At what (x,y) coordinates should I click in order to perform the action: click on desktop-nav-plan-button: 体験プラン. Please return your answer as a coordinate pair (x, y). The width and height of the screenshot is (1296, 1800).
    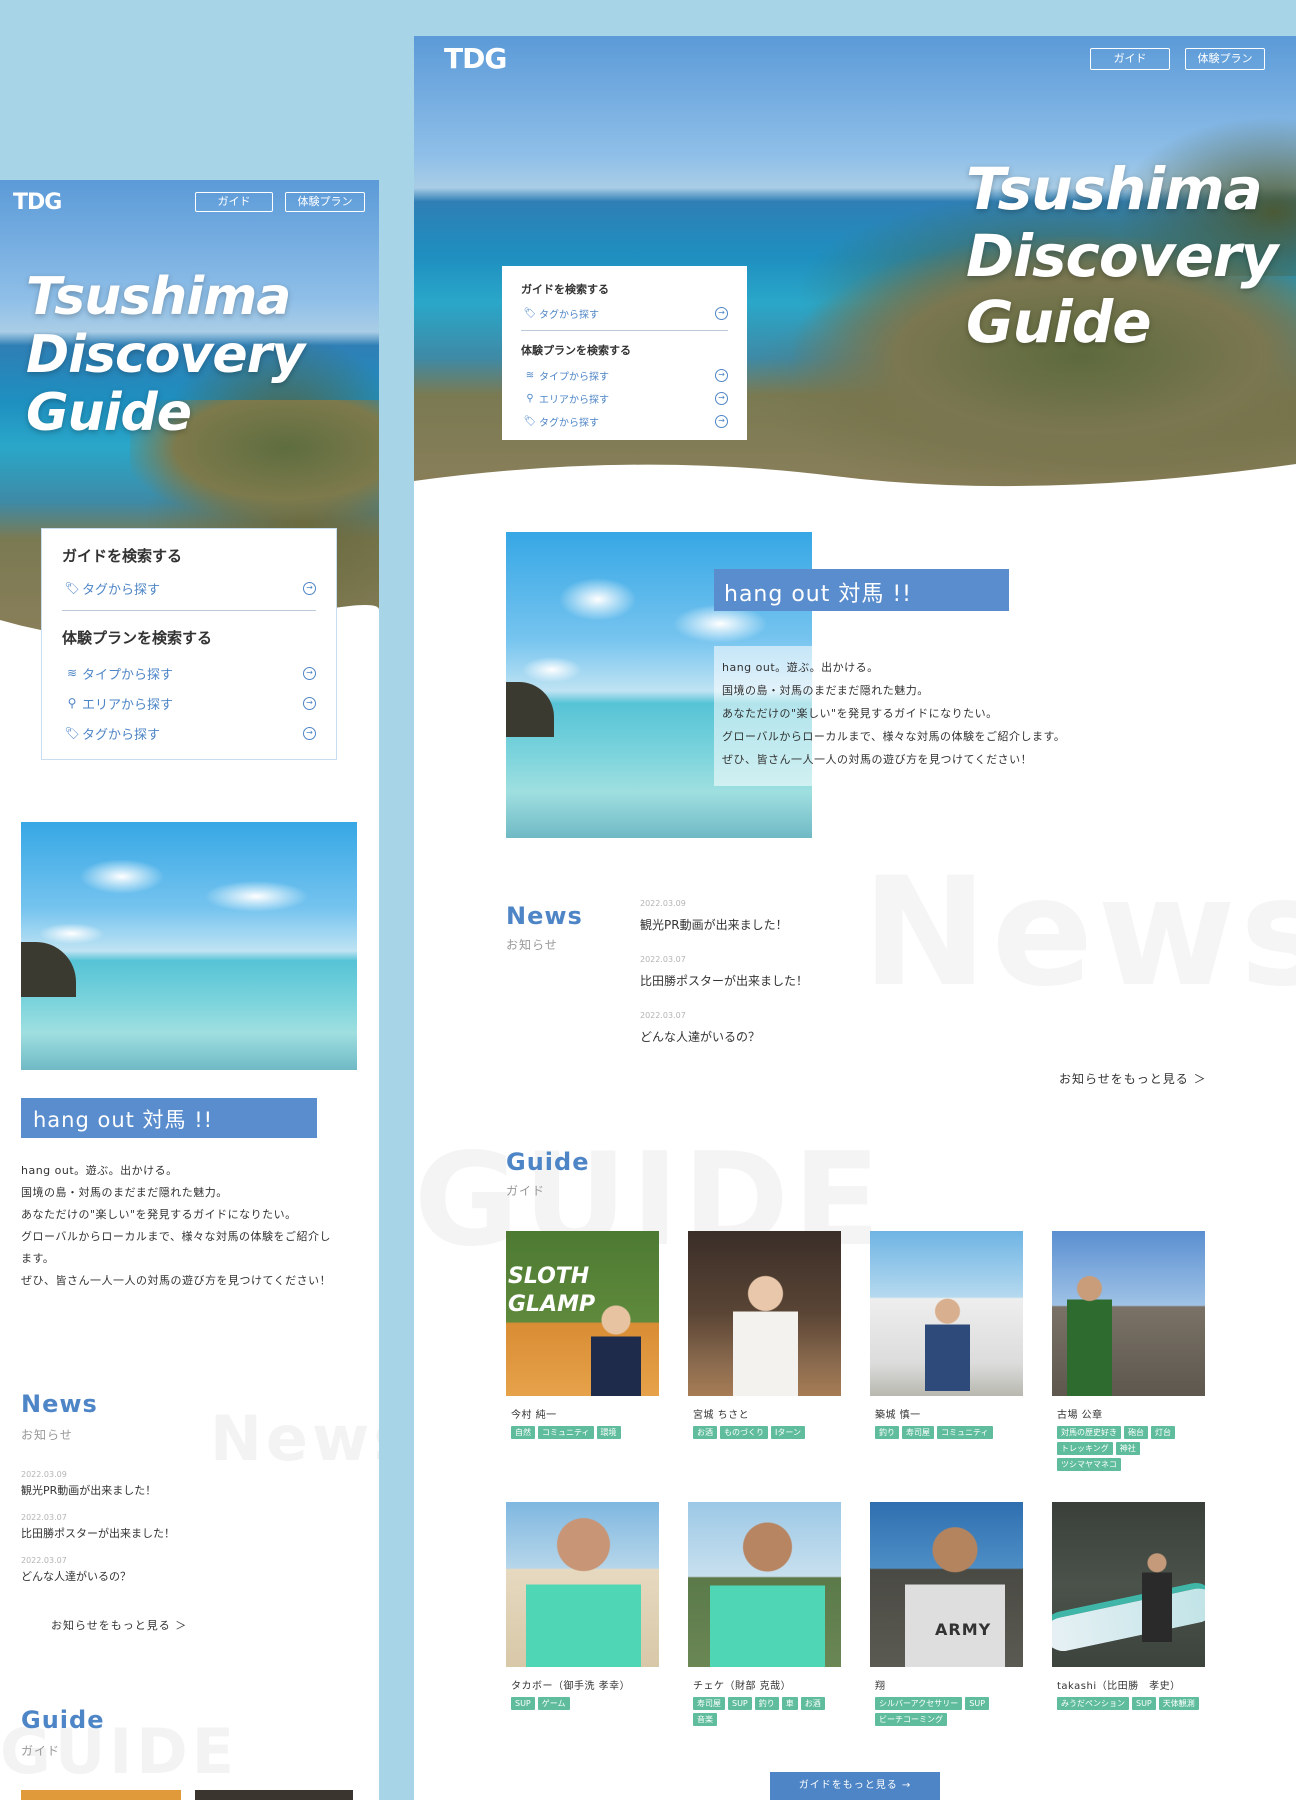
    Looking at the image, I should click on (1225, 59).